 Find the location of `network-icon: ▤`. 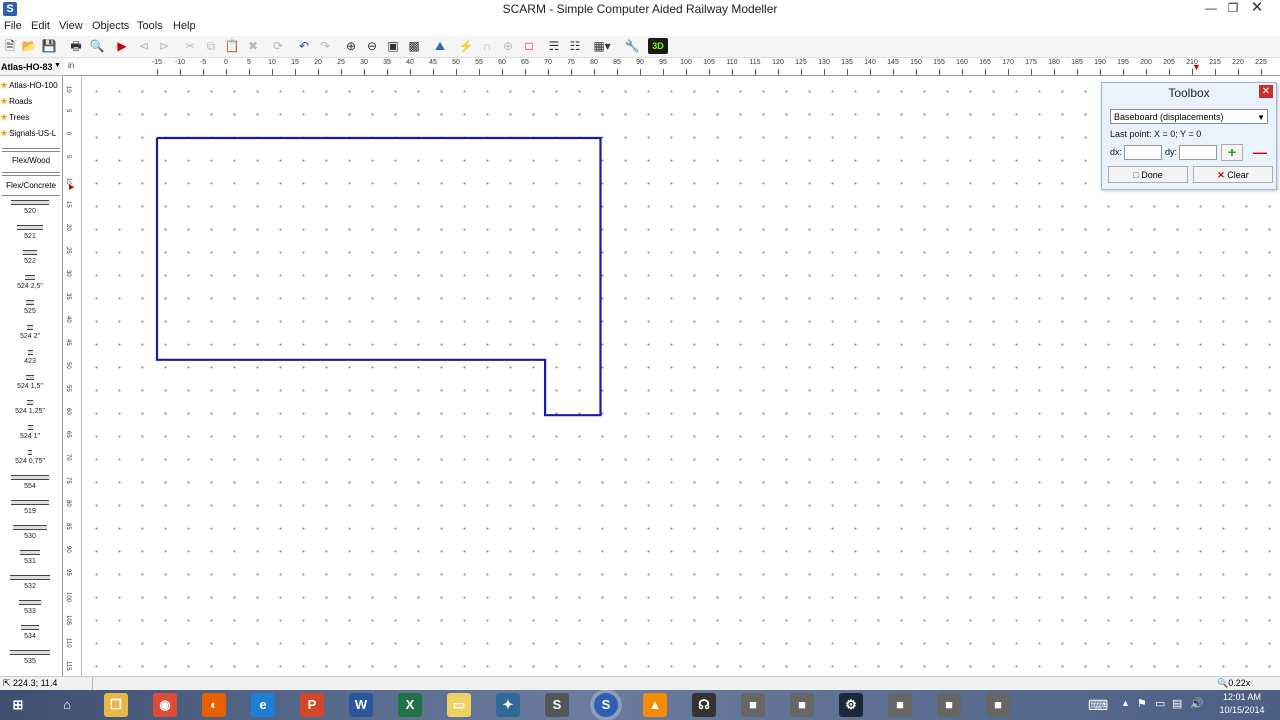

network-icon: ▤ is located at coordinates (1177, 703).